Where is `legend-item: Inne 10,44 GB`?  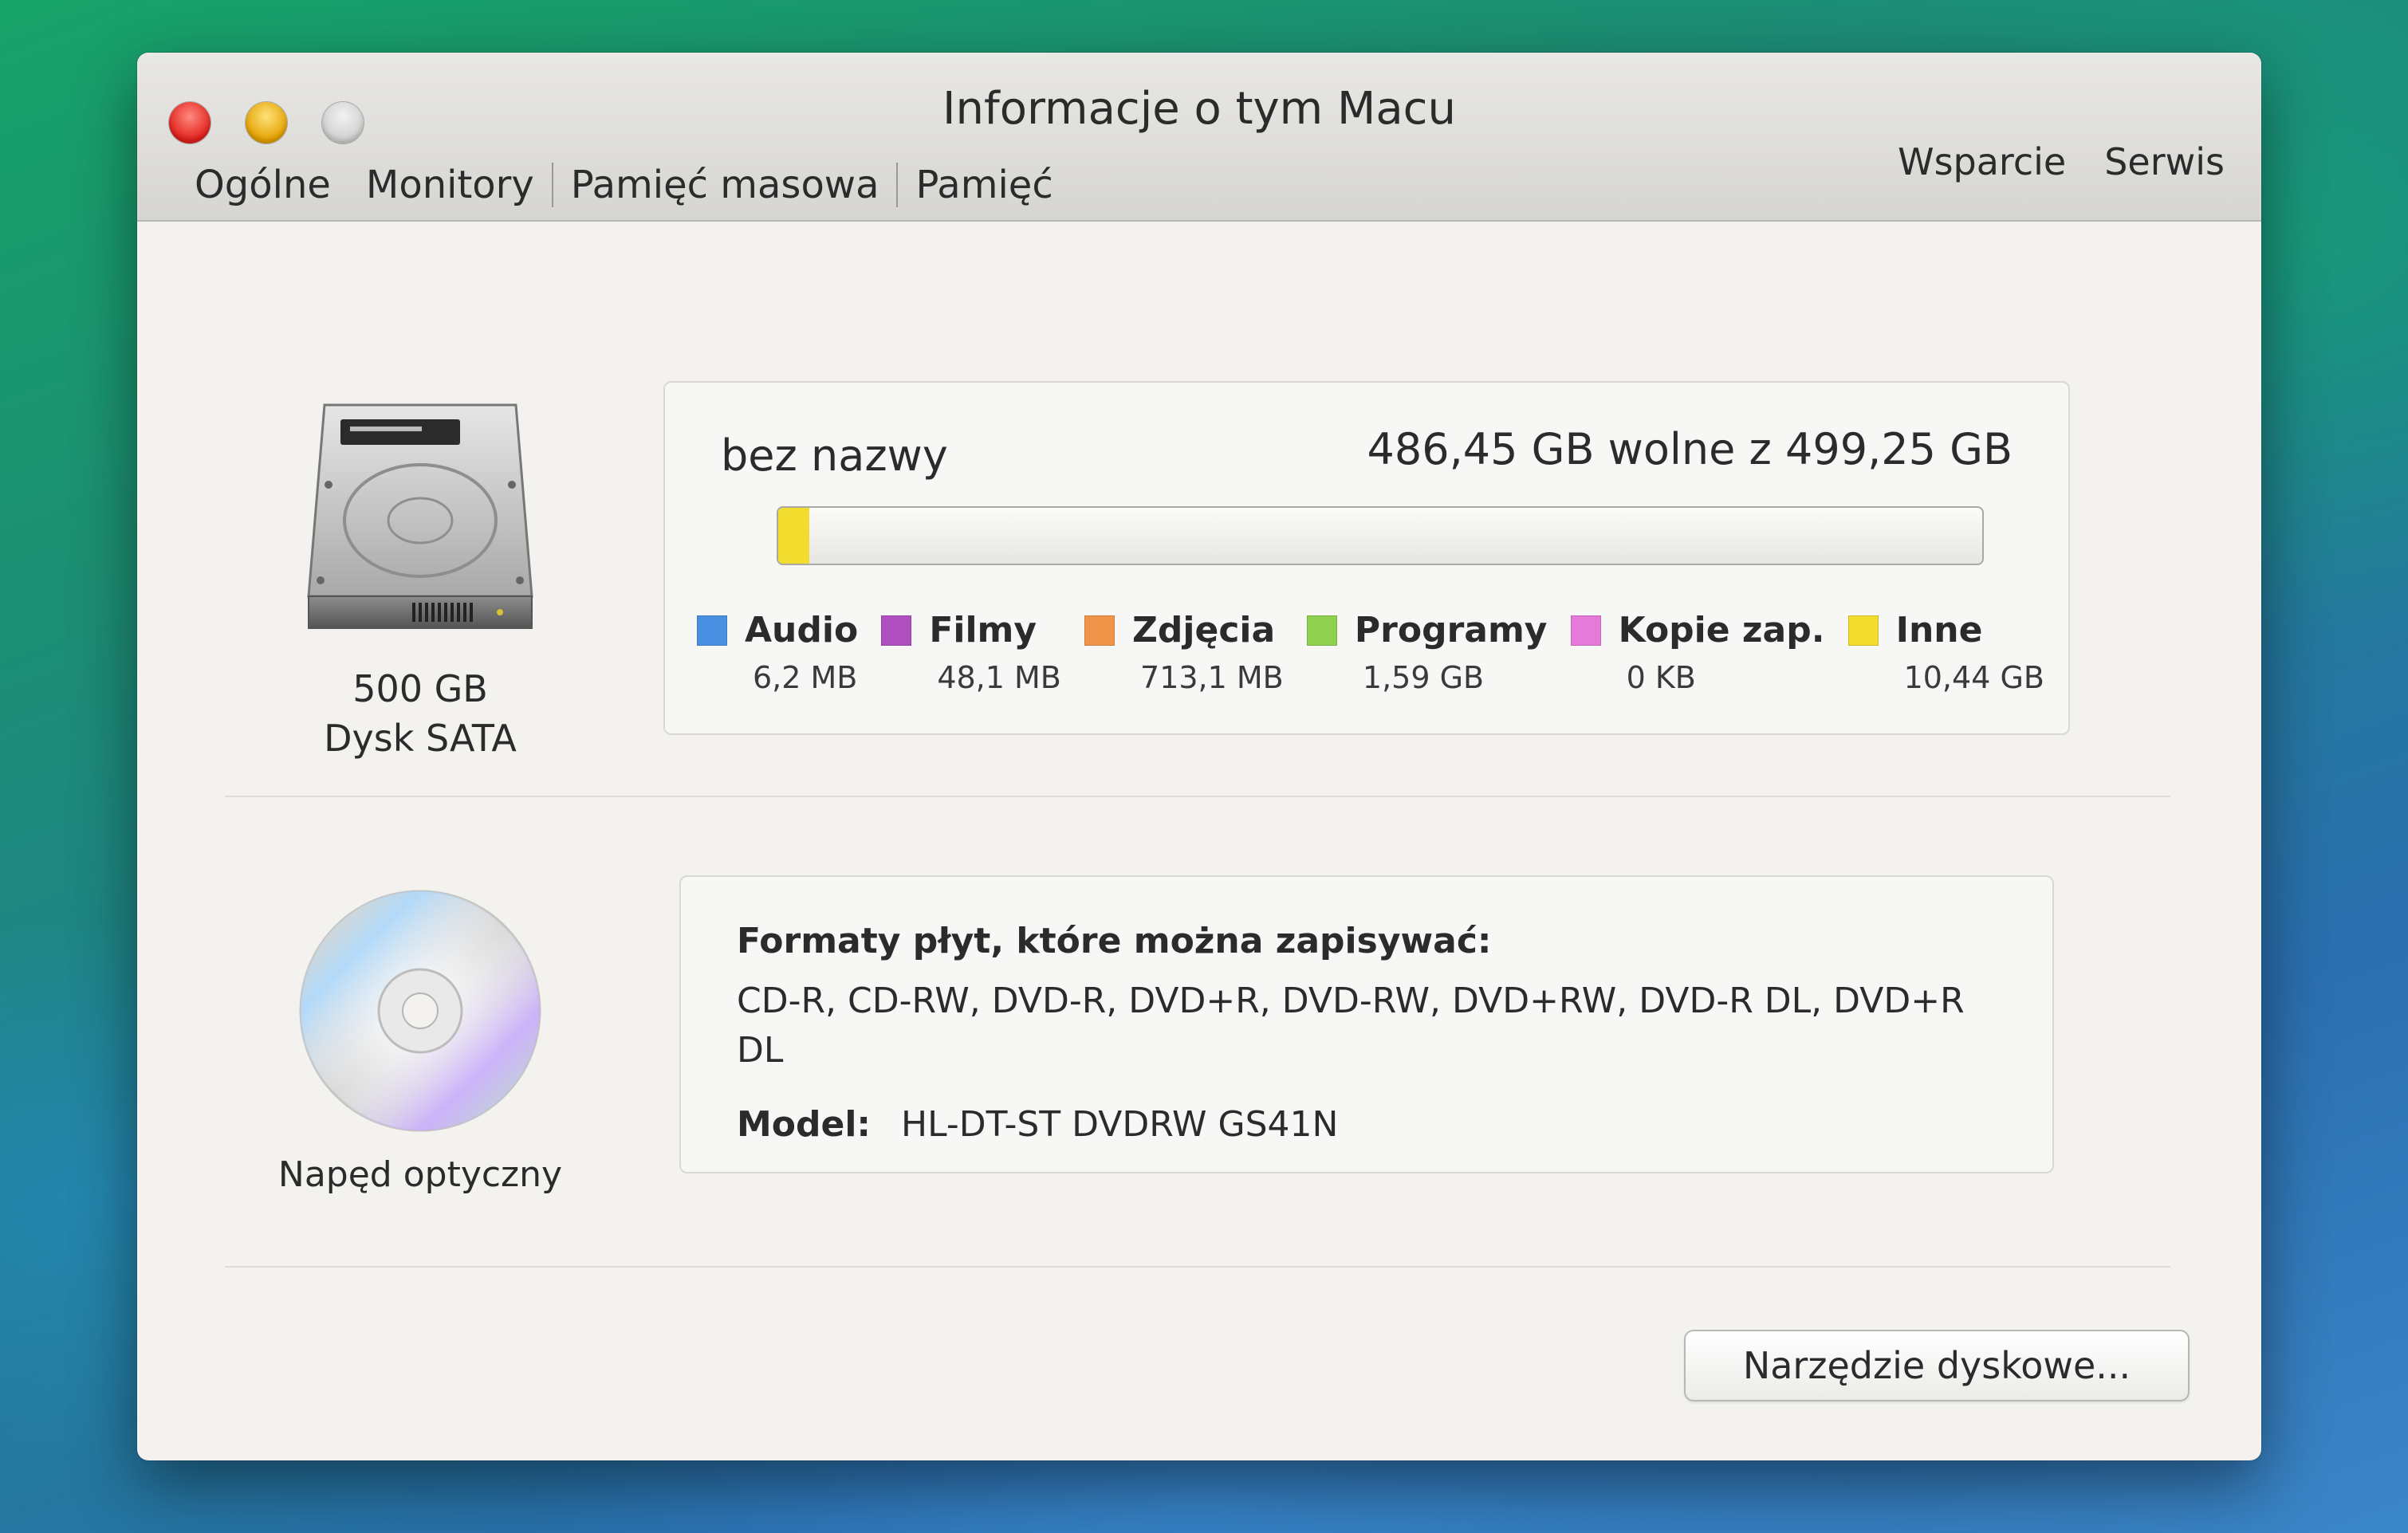
legend-item: Inne 10,44 GB is located at coordinates (1945, 652).